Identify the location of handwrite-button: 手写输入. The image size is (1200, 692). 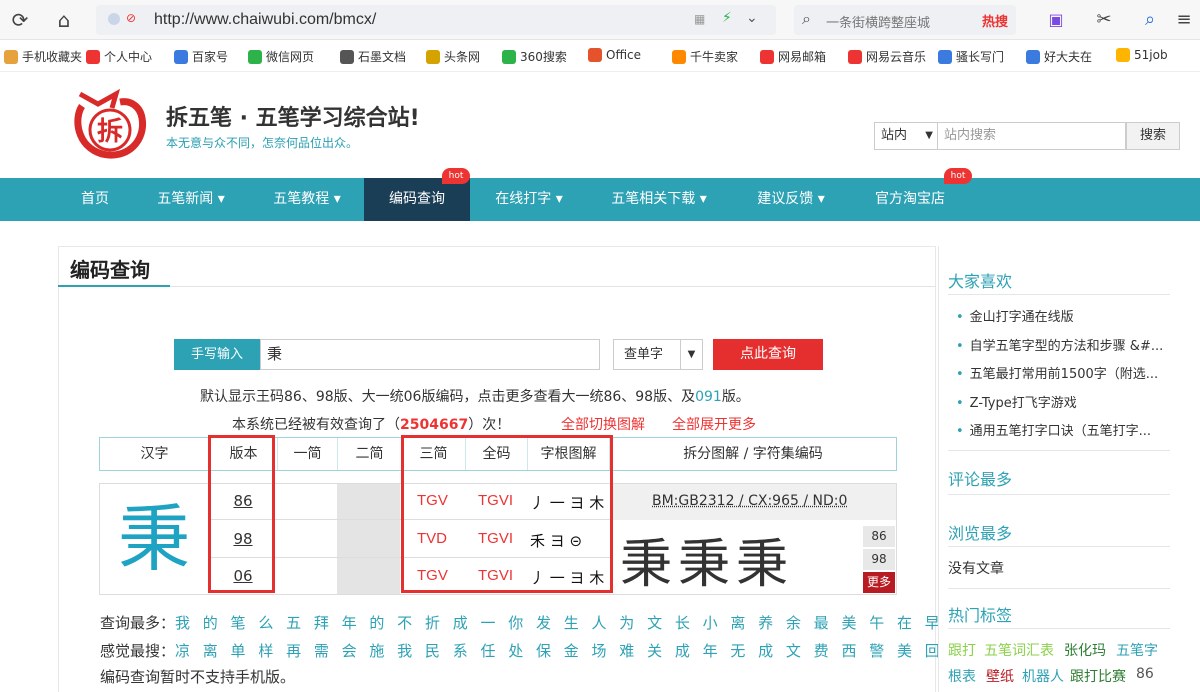
(217, 354).